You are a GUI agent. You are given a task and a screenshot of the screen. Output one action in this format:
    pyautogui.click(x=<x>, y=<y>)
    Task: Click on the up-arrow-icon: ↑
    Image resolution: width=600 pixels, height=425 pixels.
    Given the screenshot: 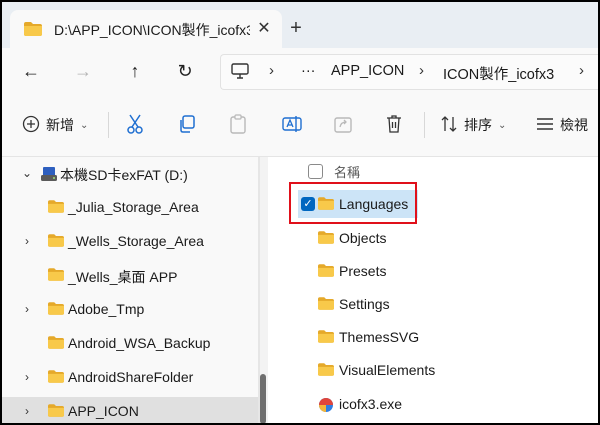 What is the action you would take?
    pyautogui.click(x=135, y=71)
    